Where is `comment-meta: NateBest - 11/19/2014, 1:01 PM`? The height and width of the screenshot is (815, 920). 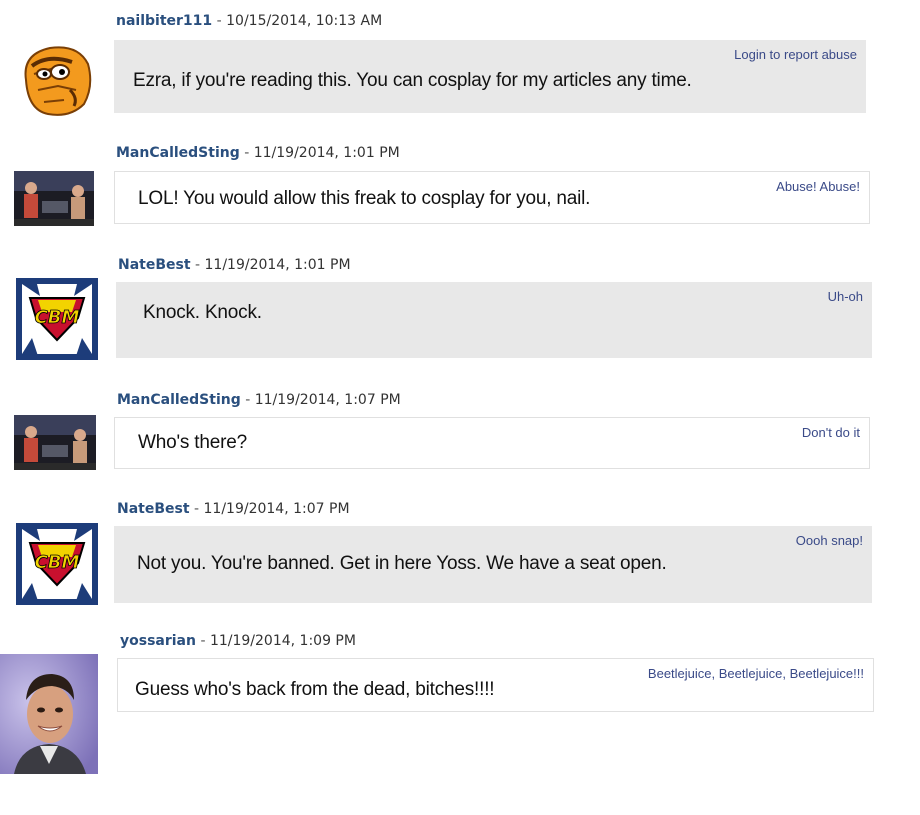 comment-meta: NateBest - 11/19/2014, 1:01 PM is located at coordinates (234, 265).